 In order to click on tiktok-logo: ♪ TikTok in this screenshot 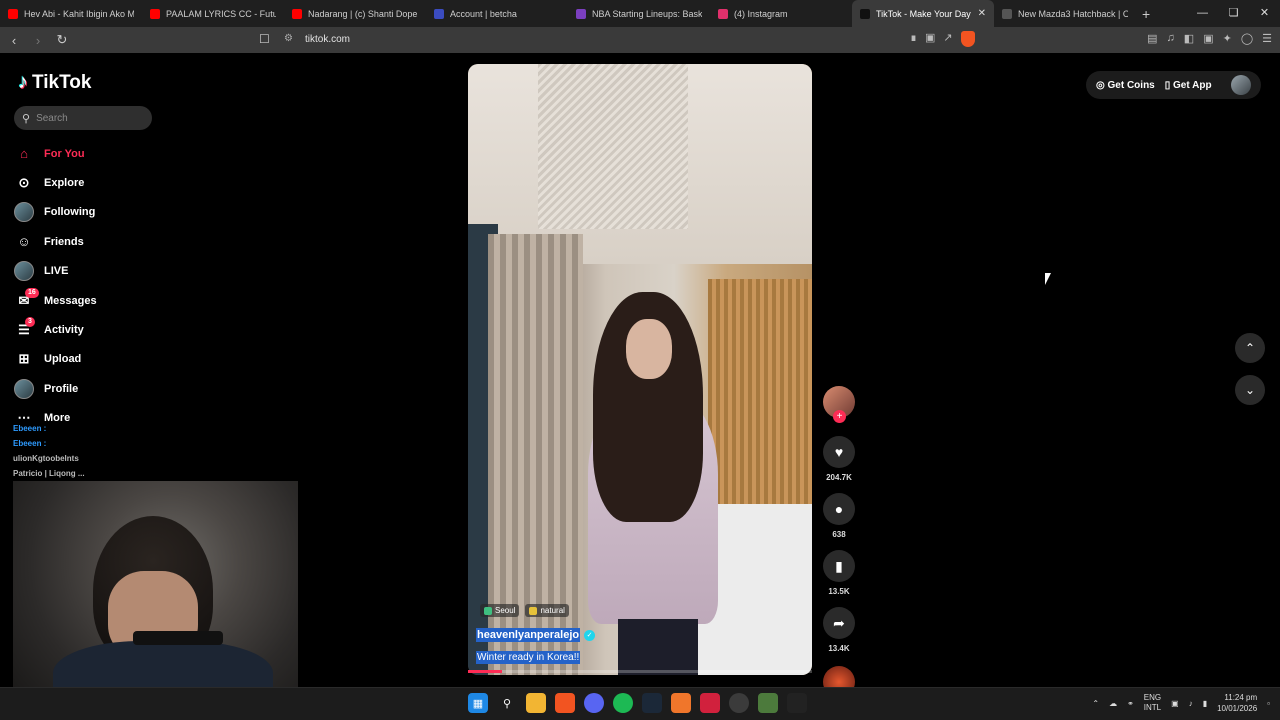, I will do `click(54, 82)`.